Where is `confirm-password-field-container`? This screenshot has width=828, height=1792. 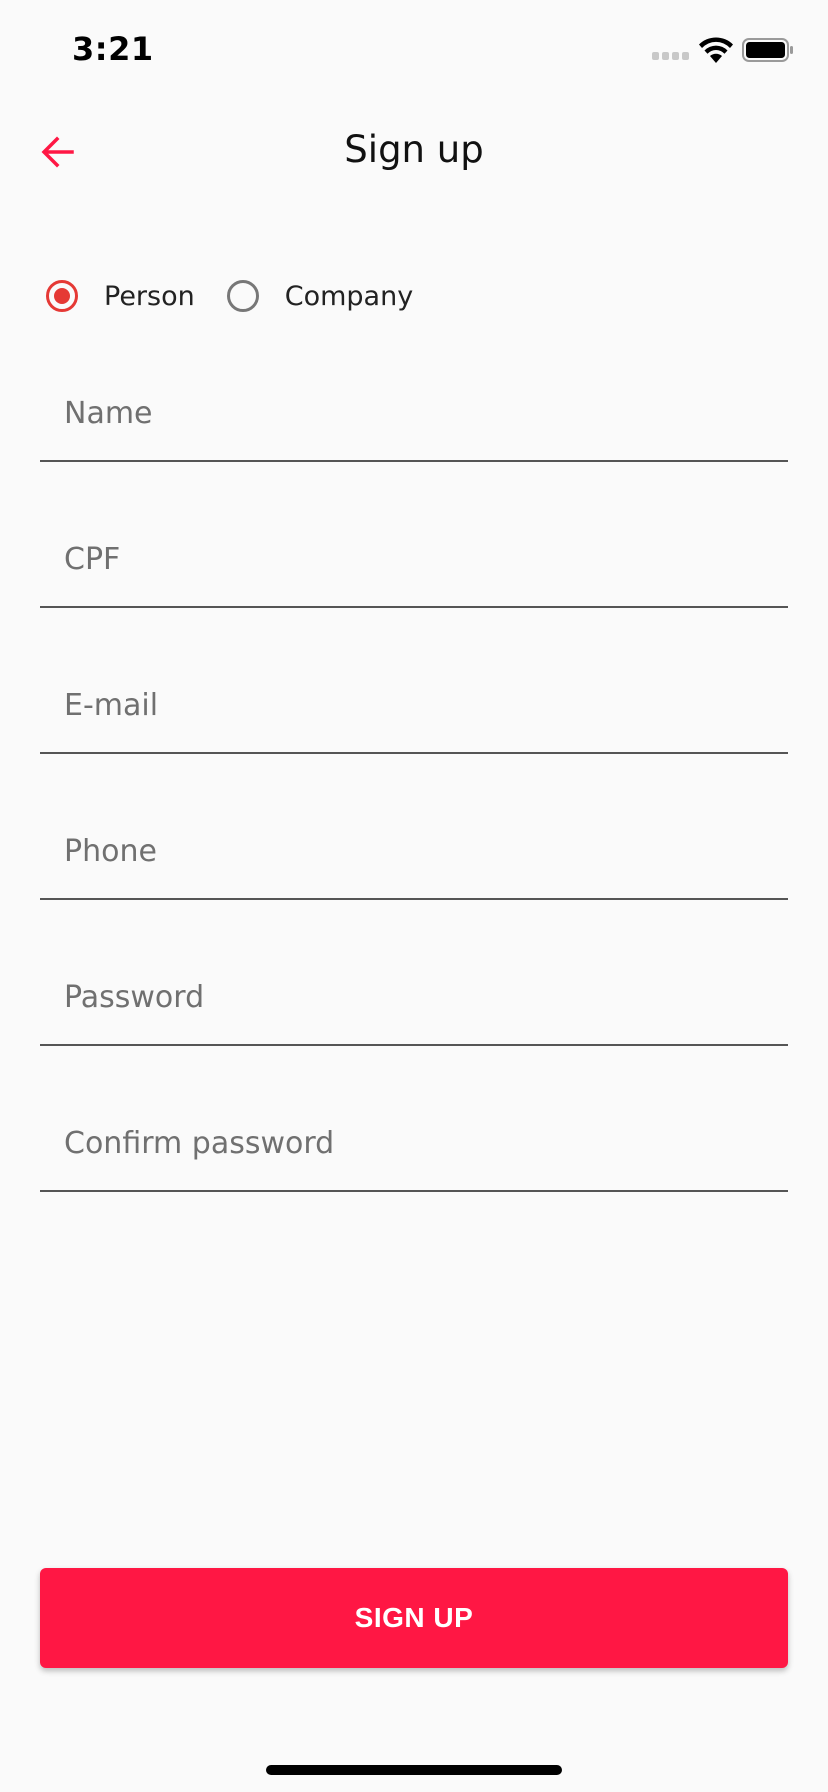 confirm-password-field-container is located at coordinates (414, 1169).